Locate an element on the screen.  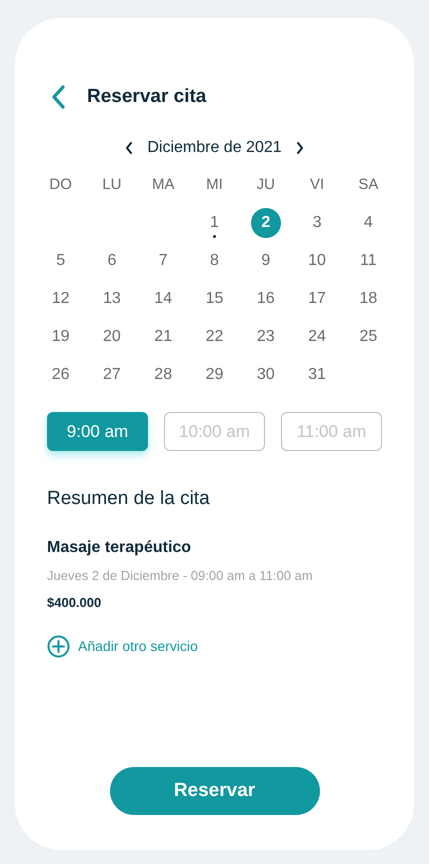
calendar-day: 4 is located at coordinates (368, 223).